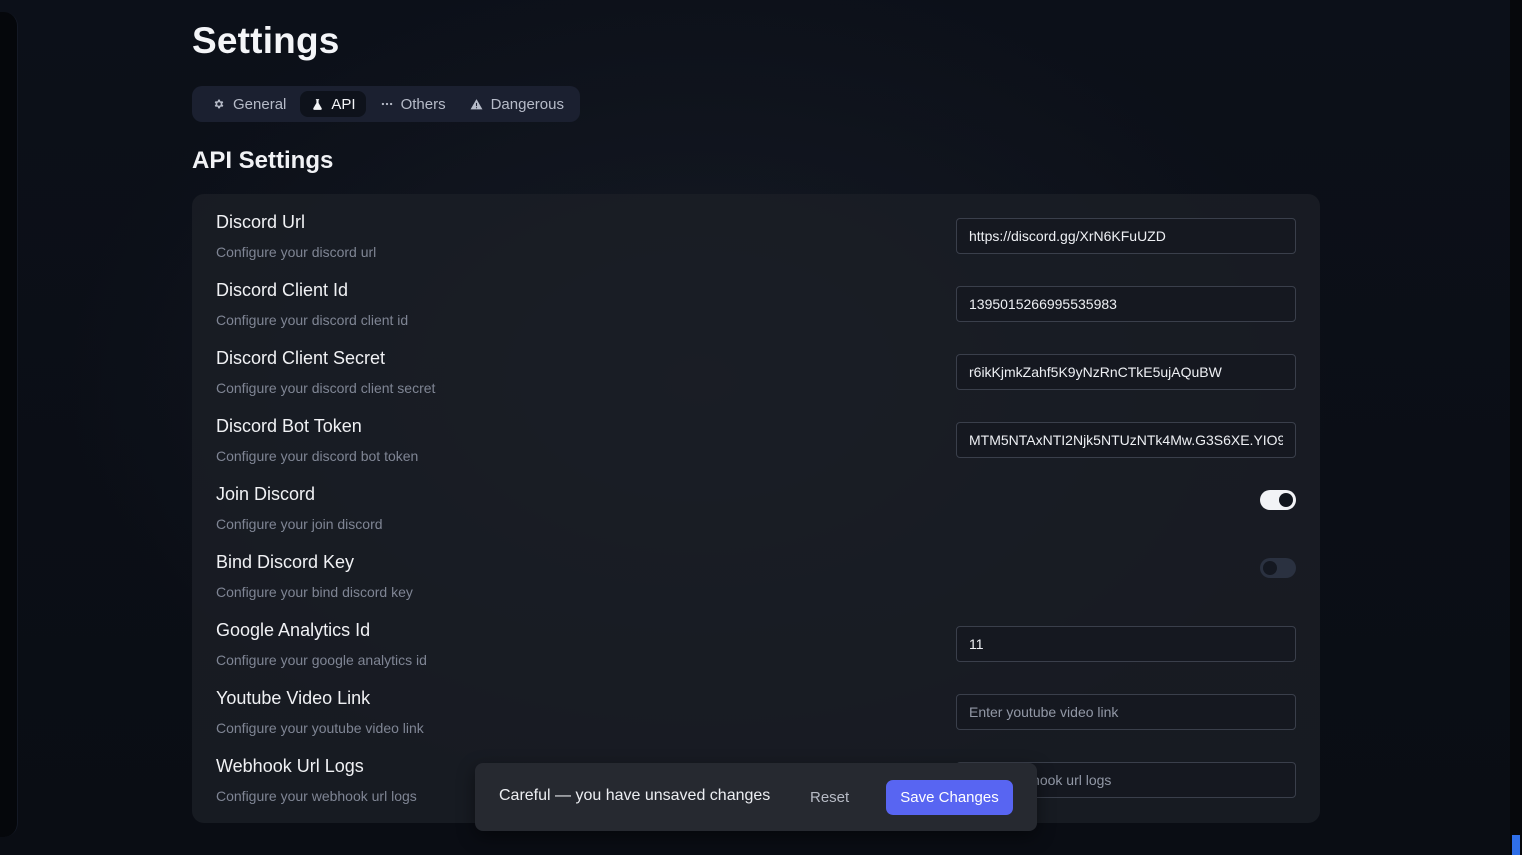 This screenshot has height=855, width=1522. Describe the element at coordinates (9, 424) in the screenshot. I see `sidebar-panel-edge` at that location.